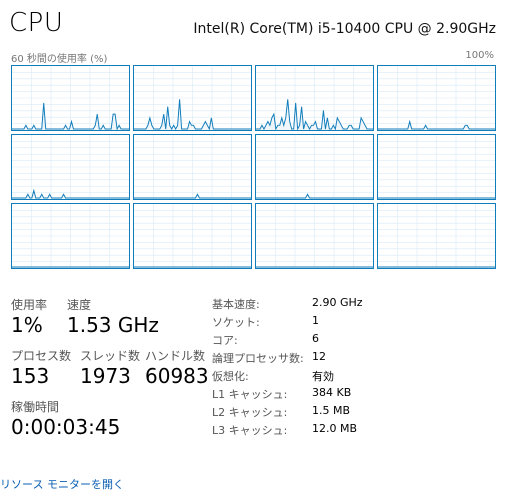  I want to click on spec-label-l2-cache: L2 キャッシュ:, so click(250, 412).